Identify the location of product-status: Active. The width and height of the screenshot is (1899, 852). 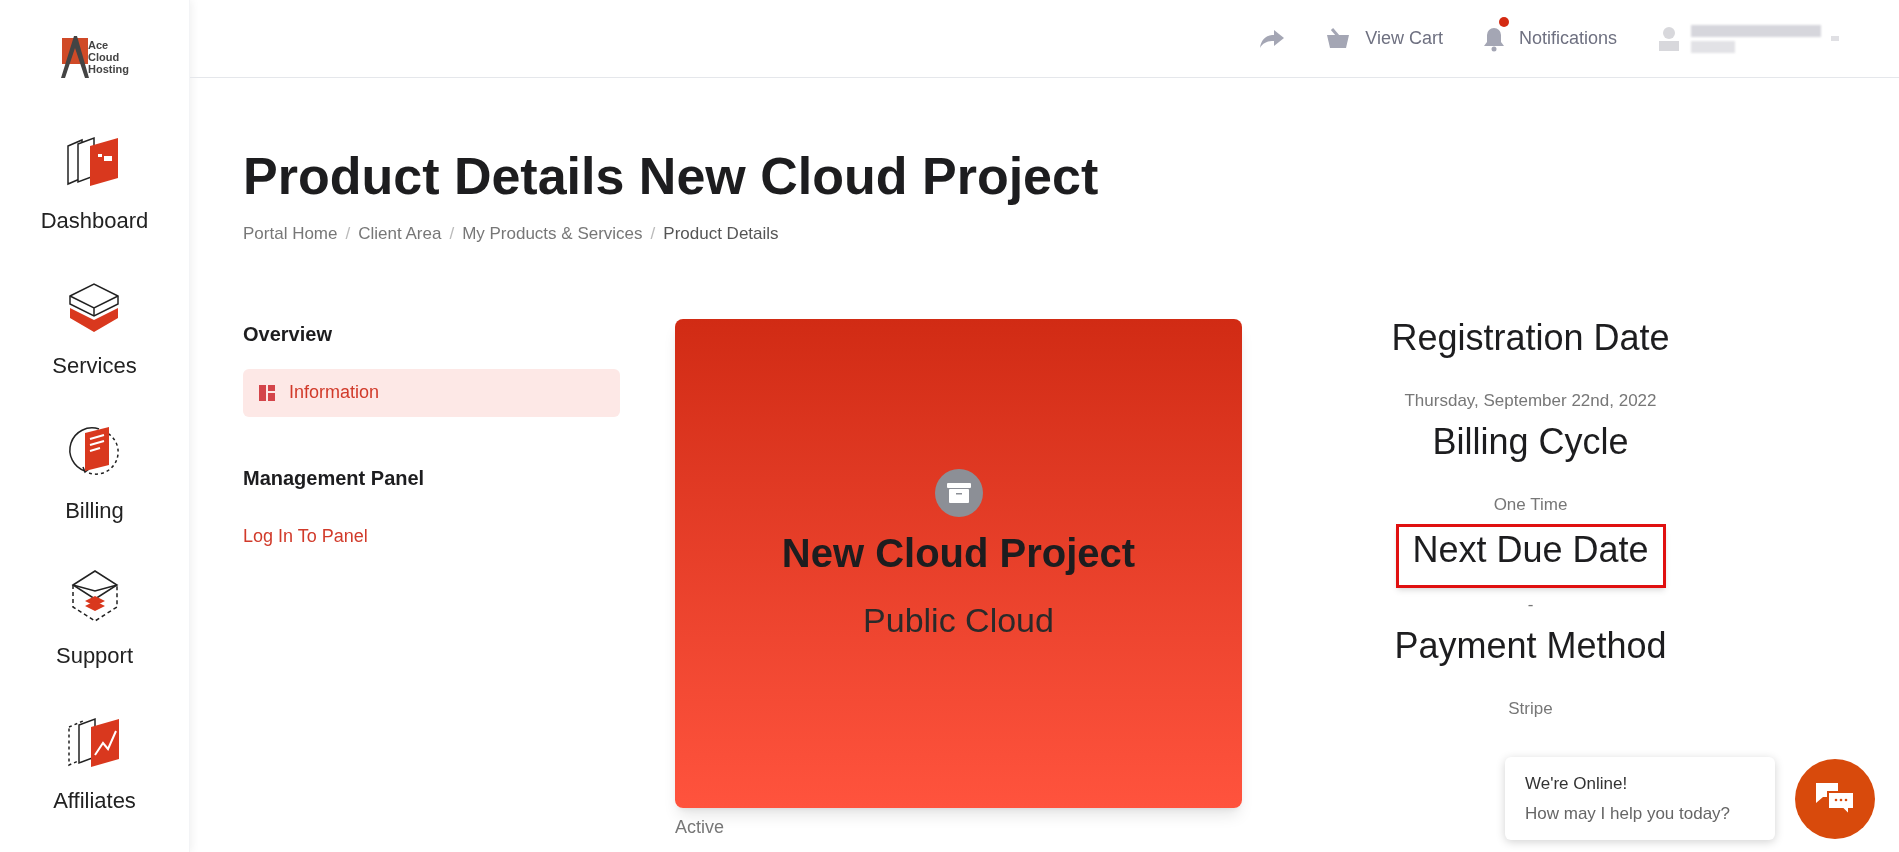
(700, 827).